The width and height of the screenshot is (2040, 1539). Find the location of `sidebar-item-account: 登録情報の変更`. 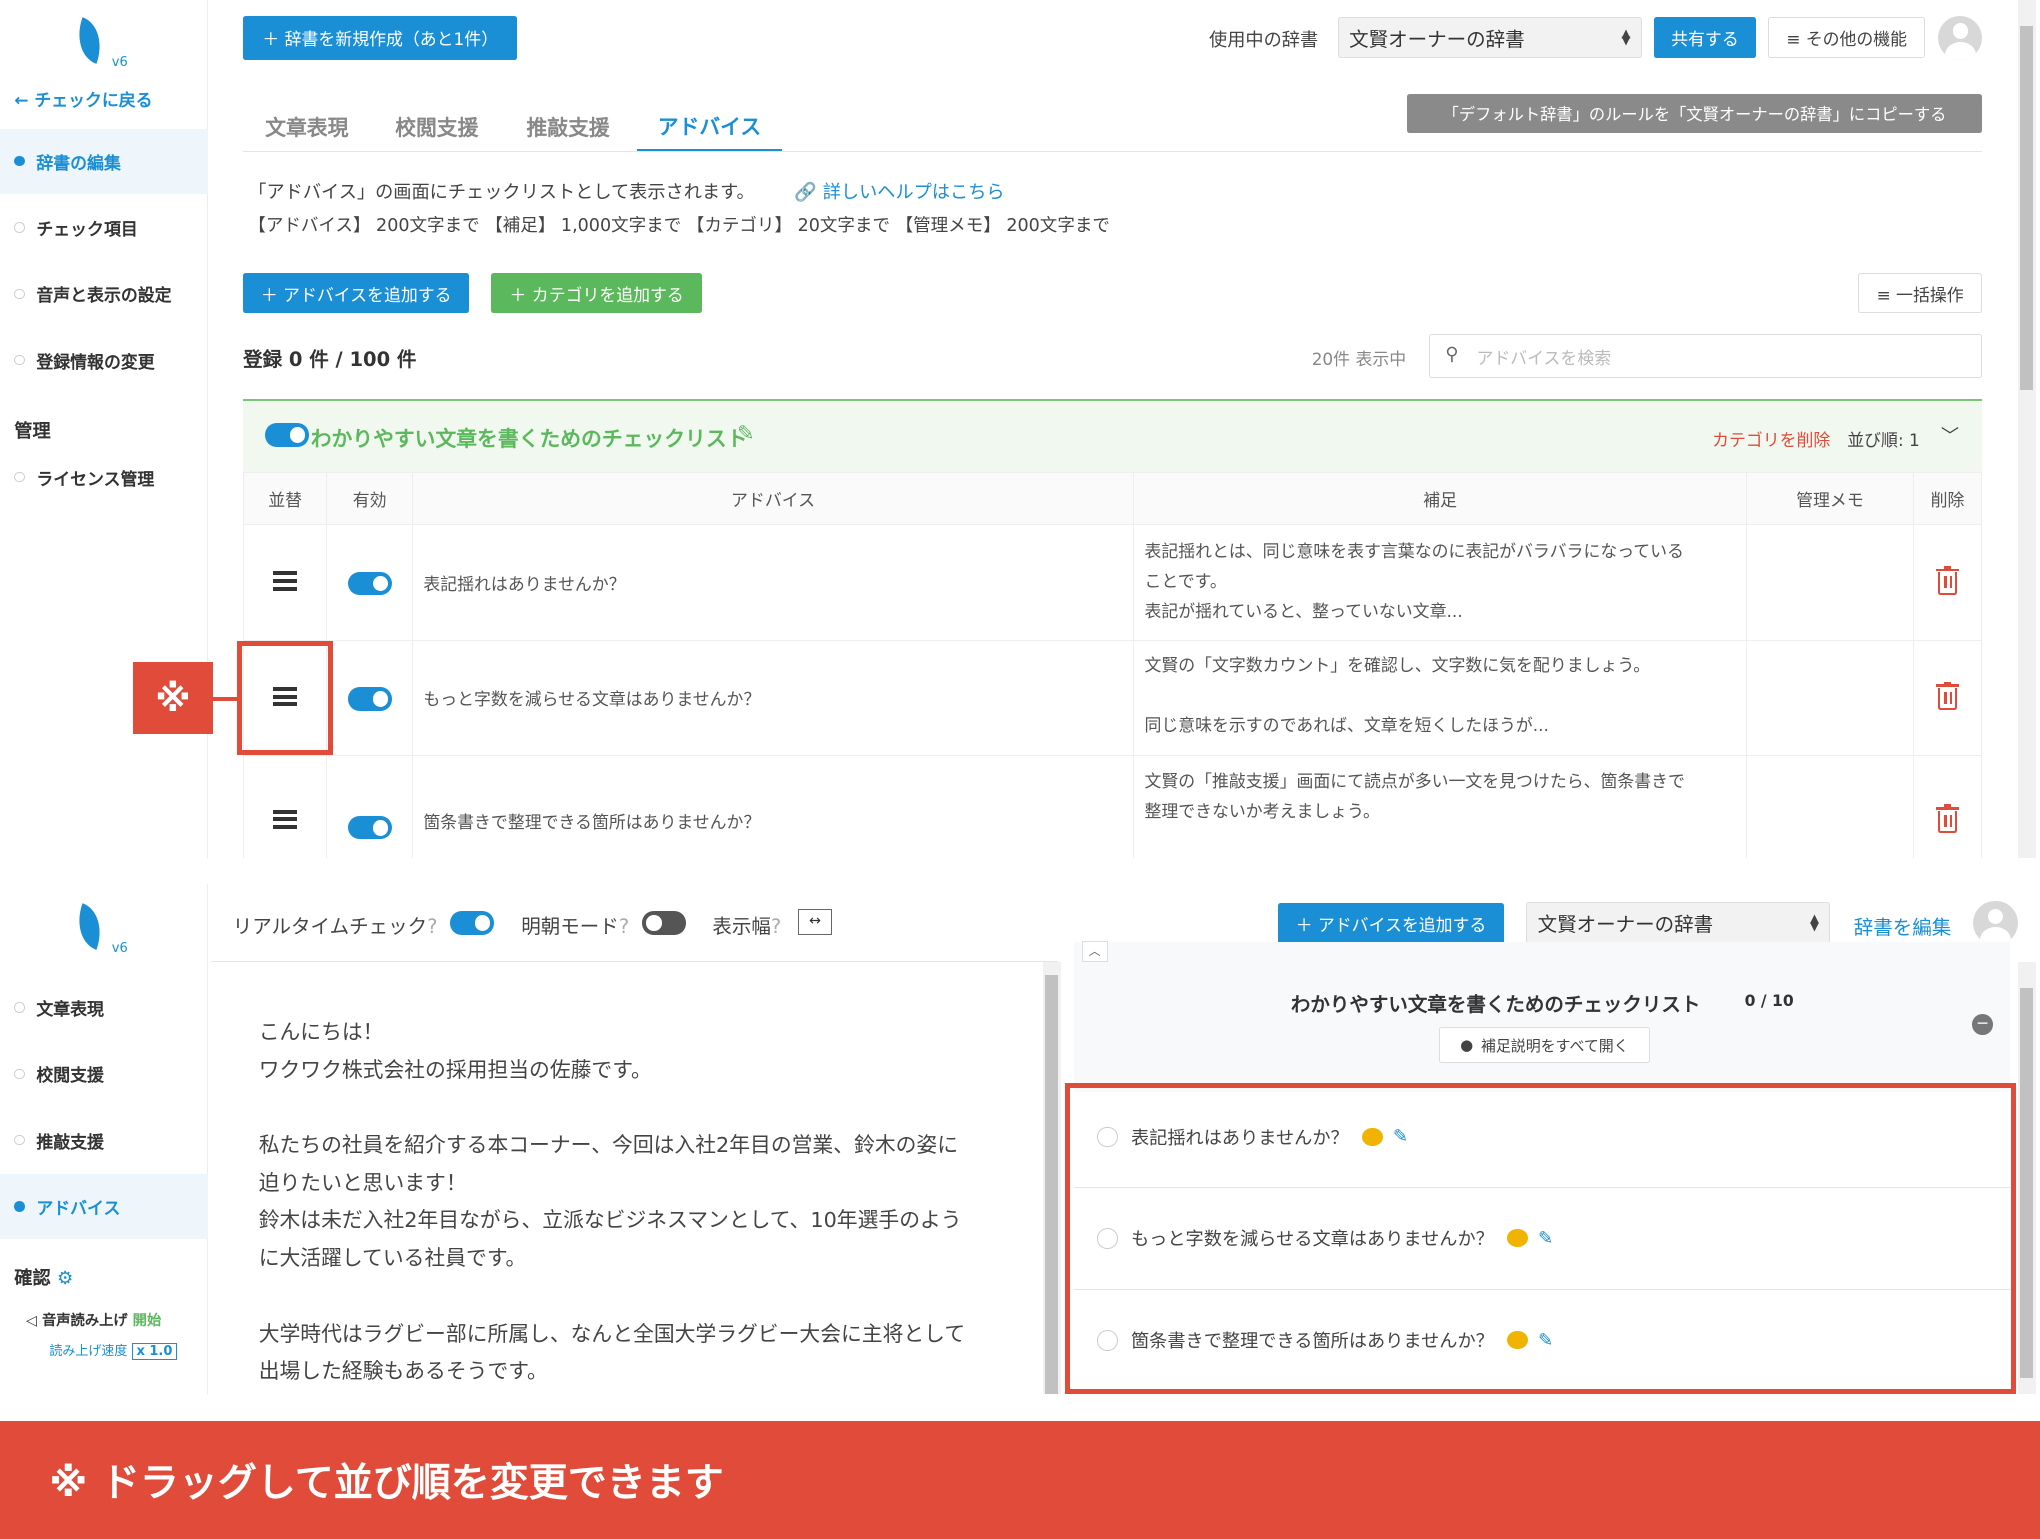

sidebar-item-account: 登録情報の変更 is located at coordinates (104, 360).